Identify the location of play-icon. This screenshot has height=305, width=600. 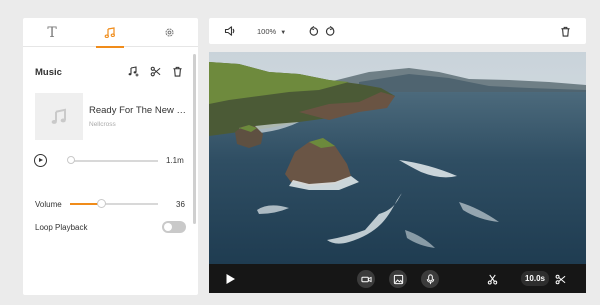
(230, 279).